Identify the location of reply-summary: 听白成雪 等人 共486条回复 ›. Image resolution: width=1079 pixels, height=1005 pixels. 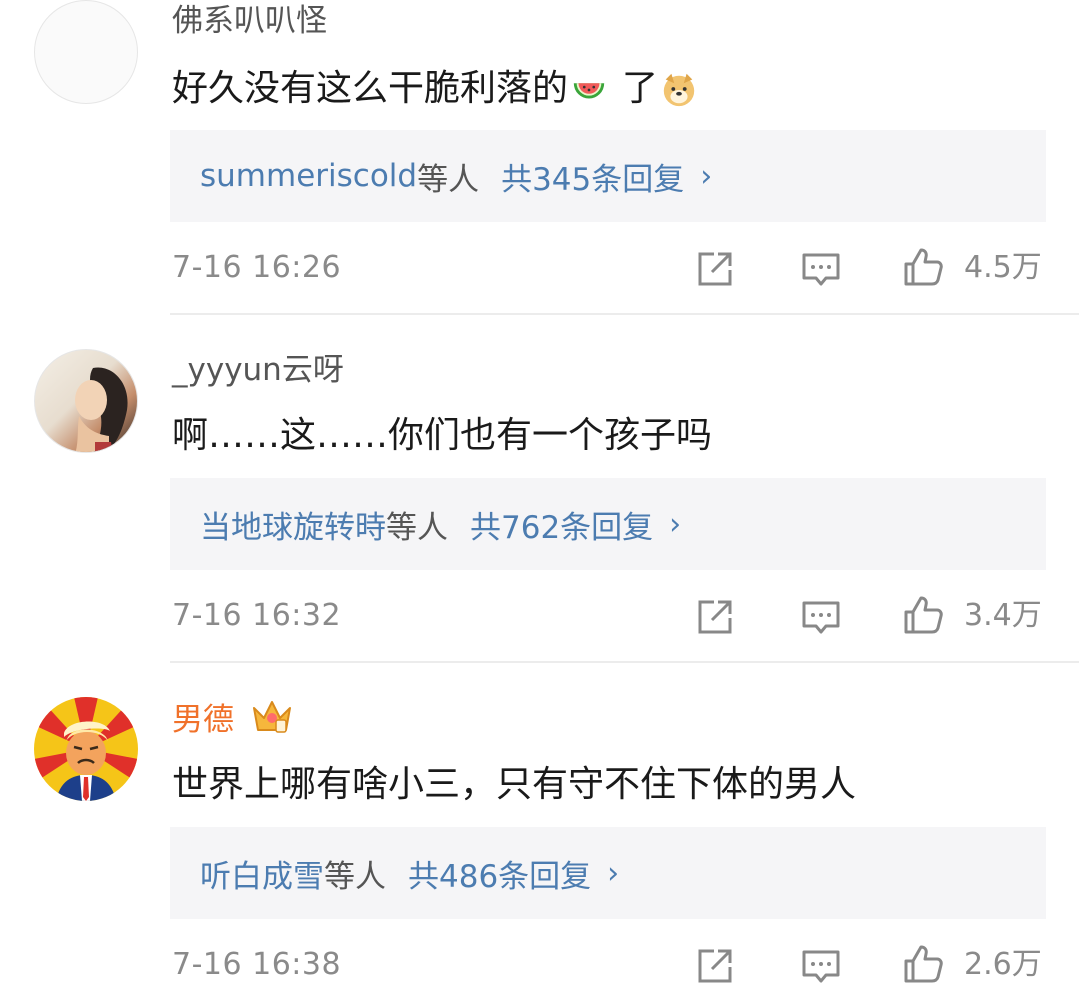
(608, 873).